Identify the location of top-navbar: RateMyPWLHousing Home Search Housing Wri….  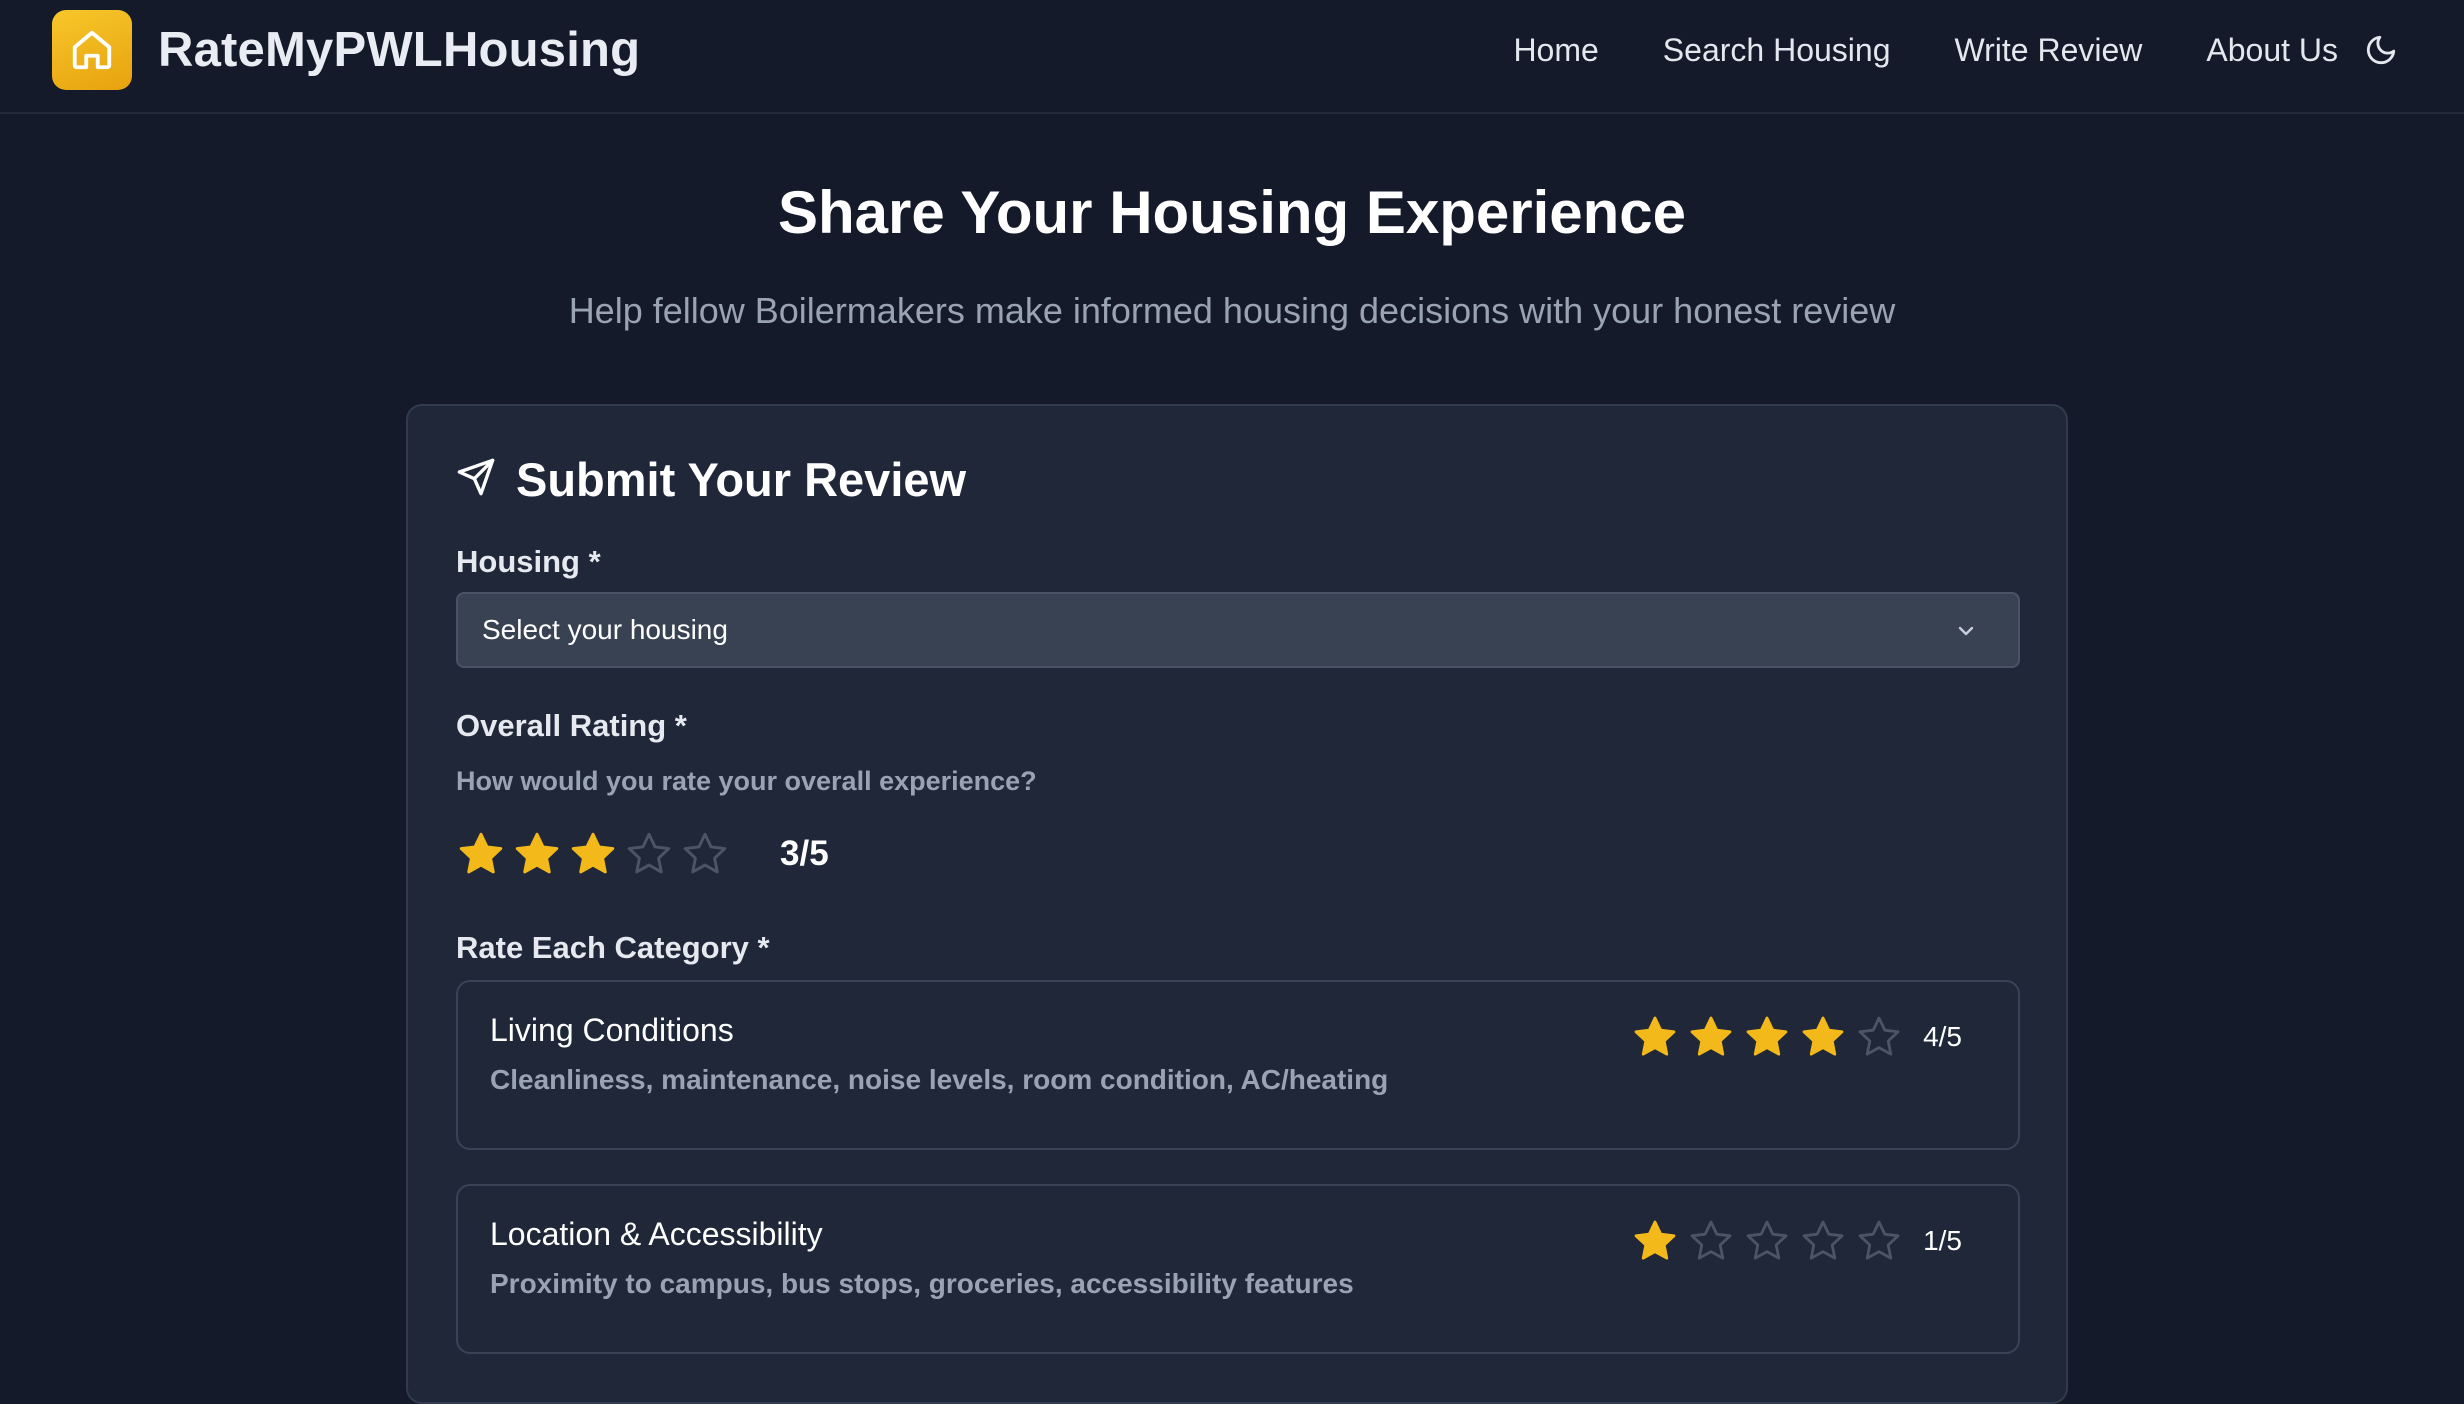
(1232, 57).